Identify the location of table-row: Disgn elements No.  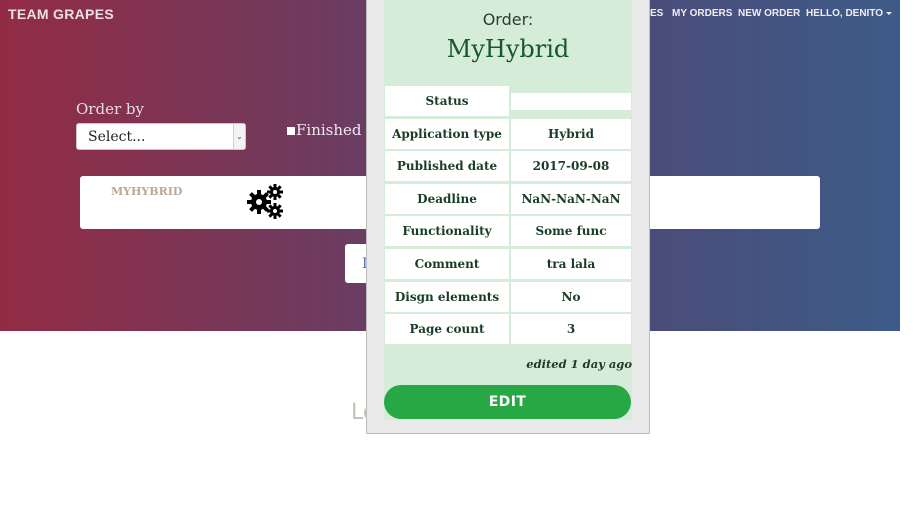
(508, 298).